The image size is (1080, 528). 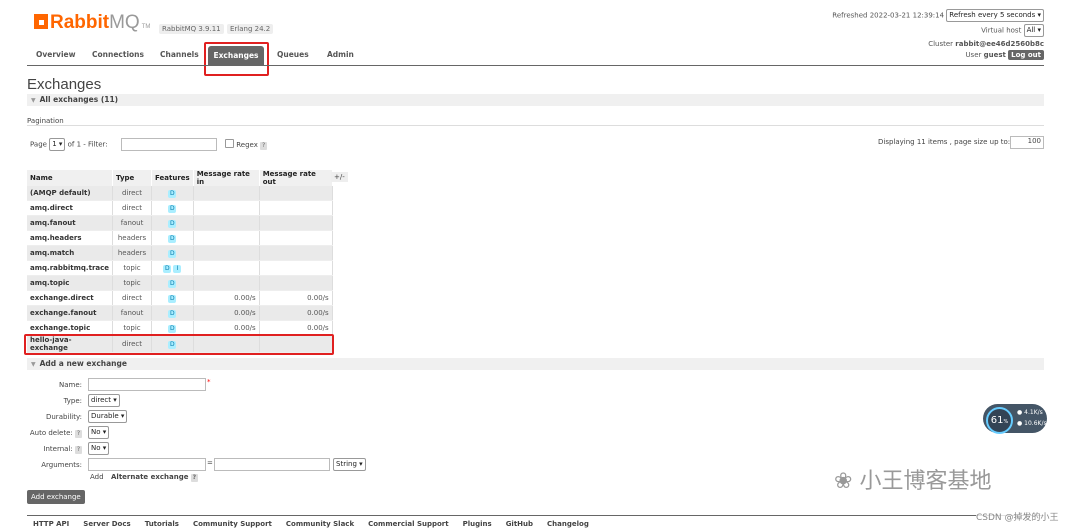 What do you see at coordinates (97, 477) in the screenshot?
I see `add-argument-link: Add` at bounding box center [97, 477].